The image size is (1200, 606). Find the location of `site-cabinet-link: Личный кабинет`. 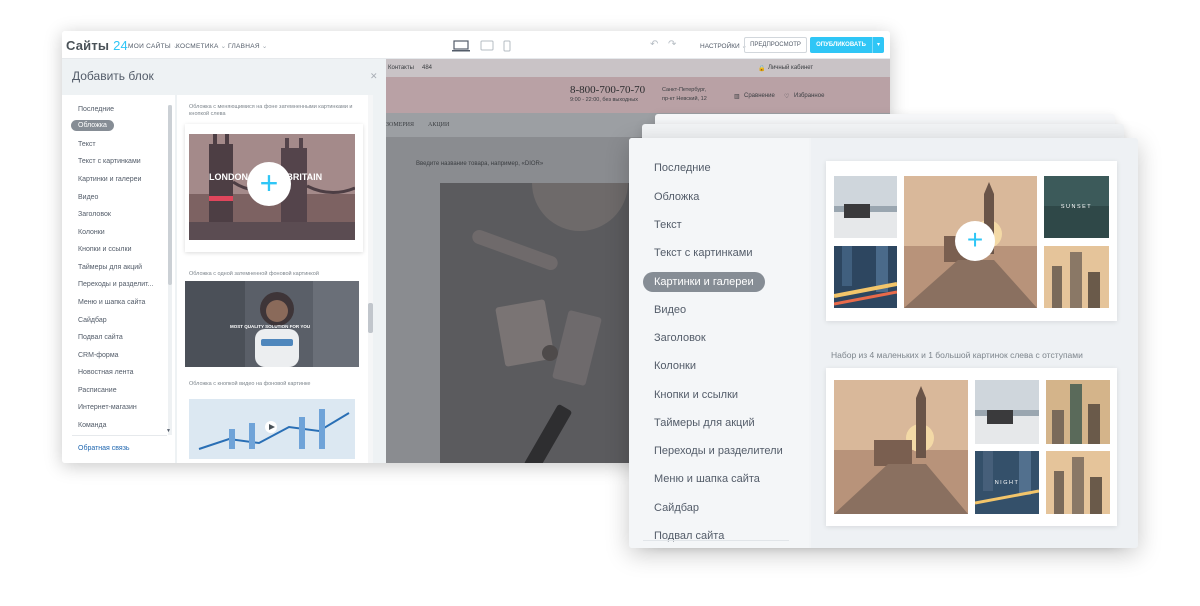

site-cabinet-link: Личный кабинет is located at coordinates (790, 68).